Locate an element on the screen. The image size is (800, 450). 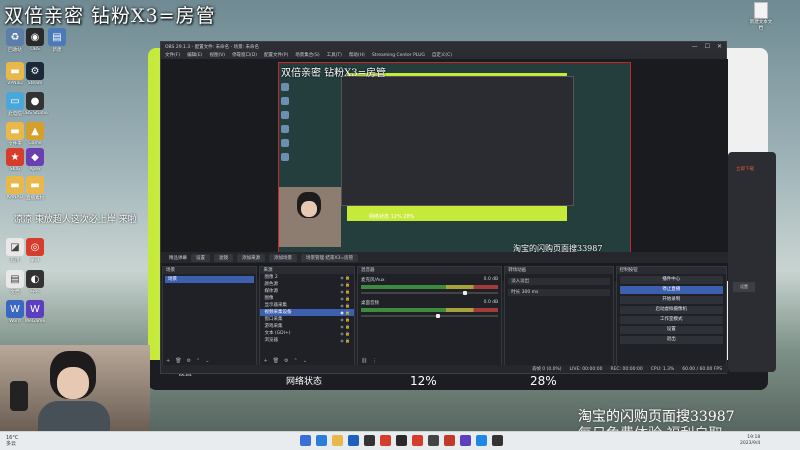
source-item: 窗口采集 ◉ 🔒 is located at coordinates (306, 319).